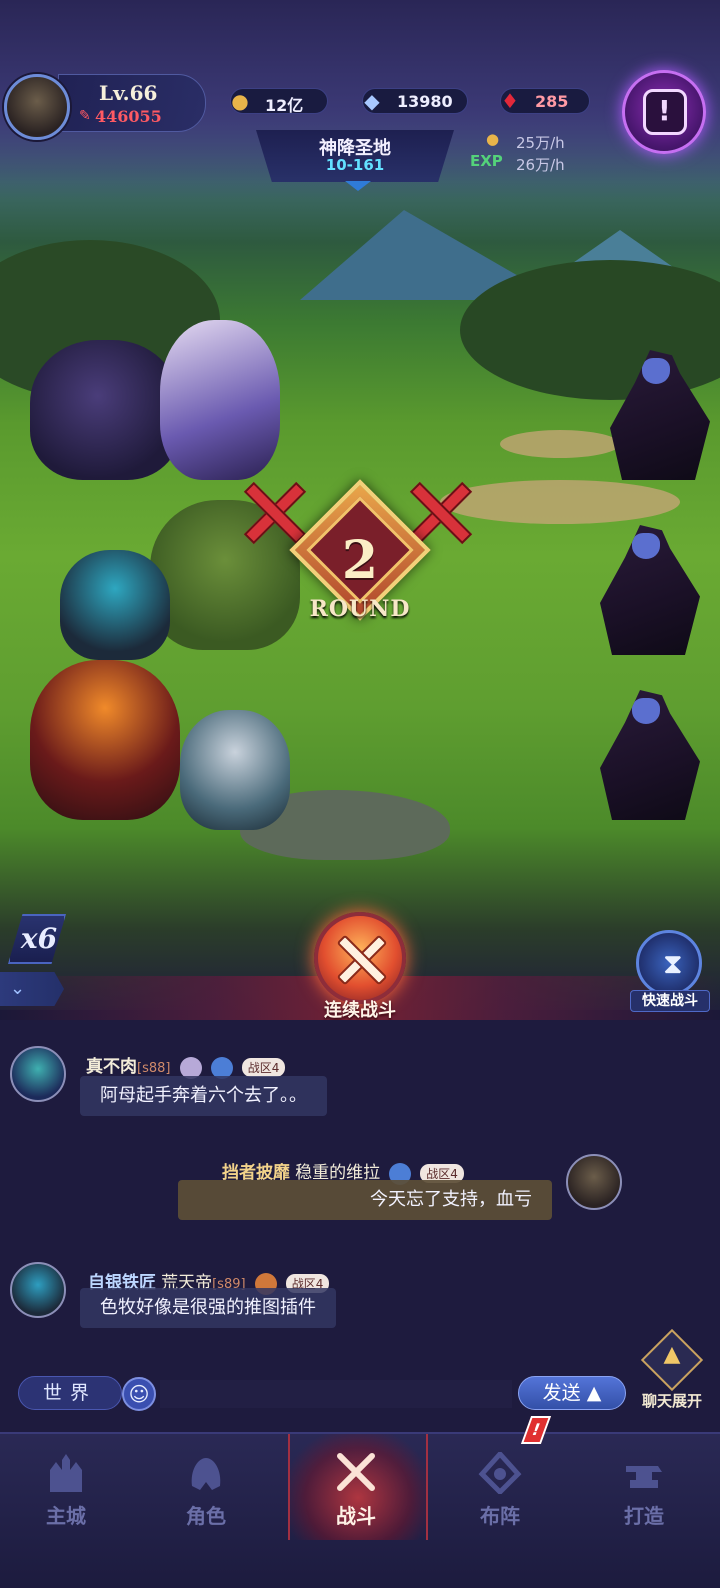 This screenshot has height=1588, width=720. What do you see at coordinates (500, 1516) in the screenshot?
I see `nav-label: 布阵` at bounding box center [500, 1516].